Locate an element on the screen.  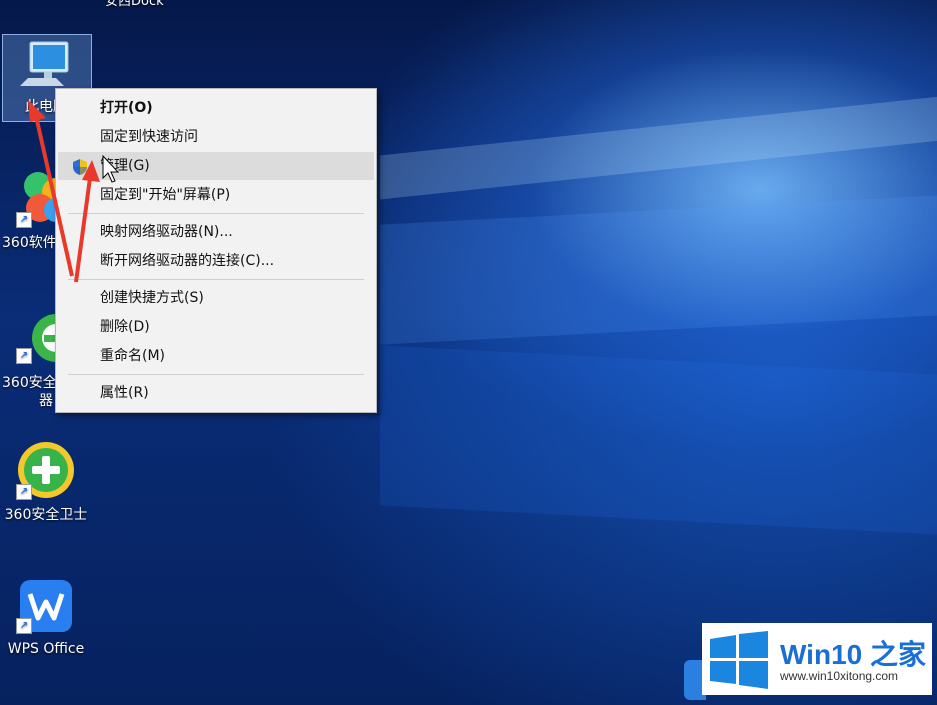
mouse-cursor-icon is located at coordinates (111, 168).